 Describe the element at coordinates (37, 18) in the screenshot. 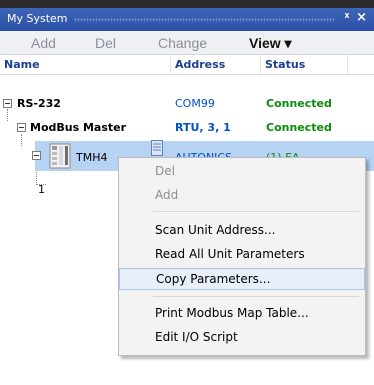

I see `panel-title: My System` at that location.